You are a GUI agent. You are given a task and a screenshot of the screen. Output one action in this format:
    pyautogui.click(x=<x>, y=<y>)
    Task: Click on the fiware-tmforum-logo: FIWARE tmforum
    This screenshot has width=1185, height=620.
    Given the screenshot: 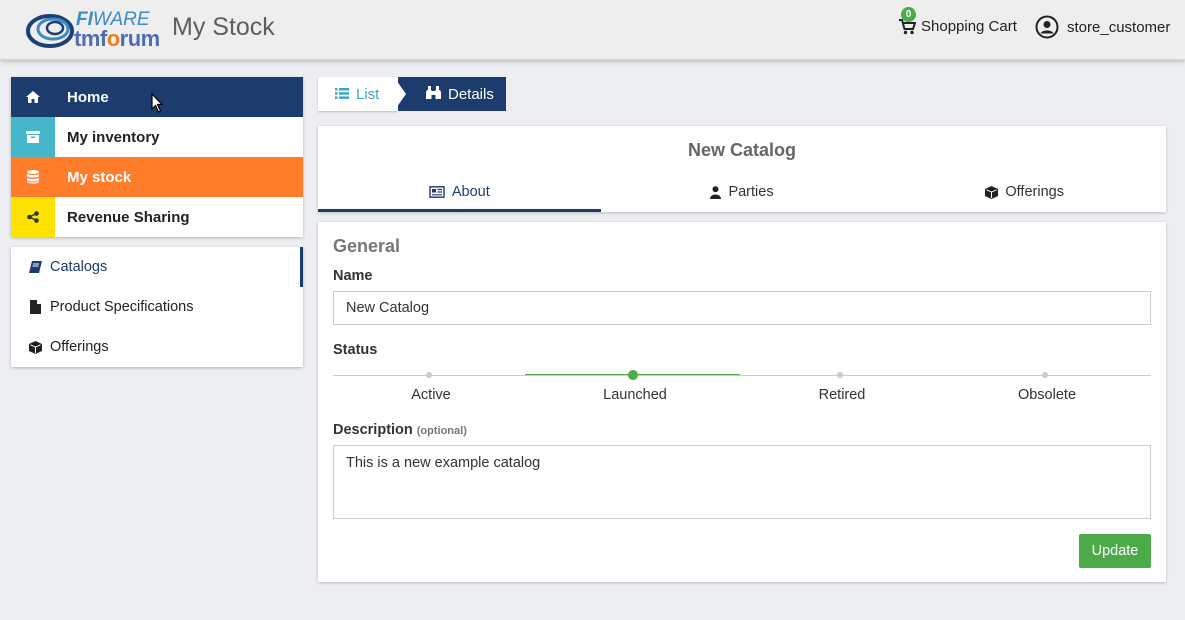 What is the action you would take?
    pyautogui.click(x=96, y=29)
    